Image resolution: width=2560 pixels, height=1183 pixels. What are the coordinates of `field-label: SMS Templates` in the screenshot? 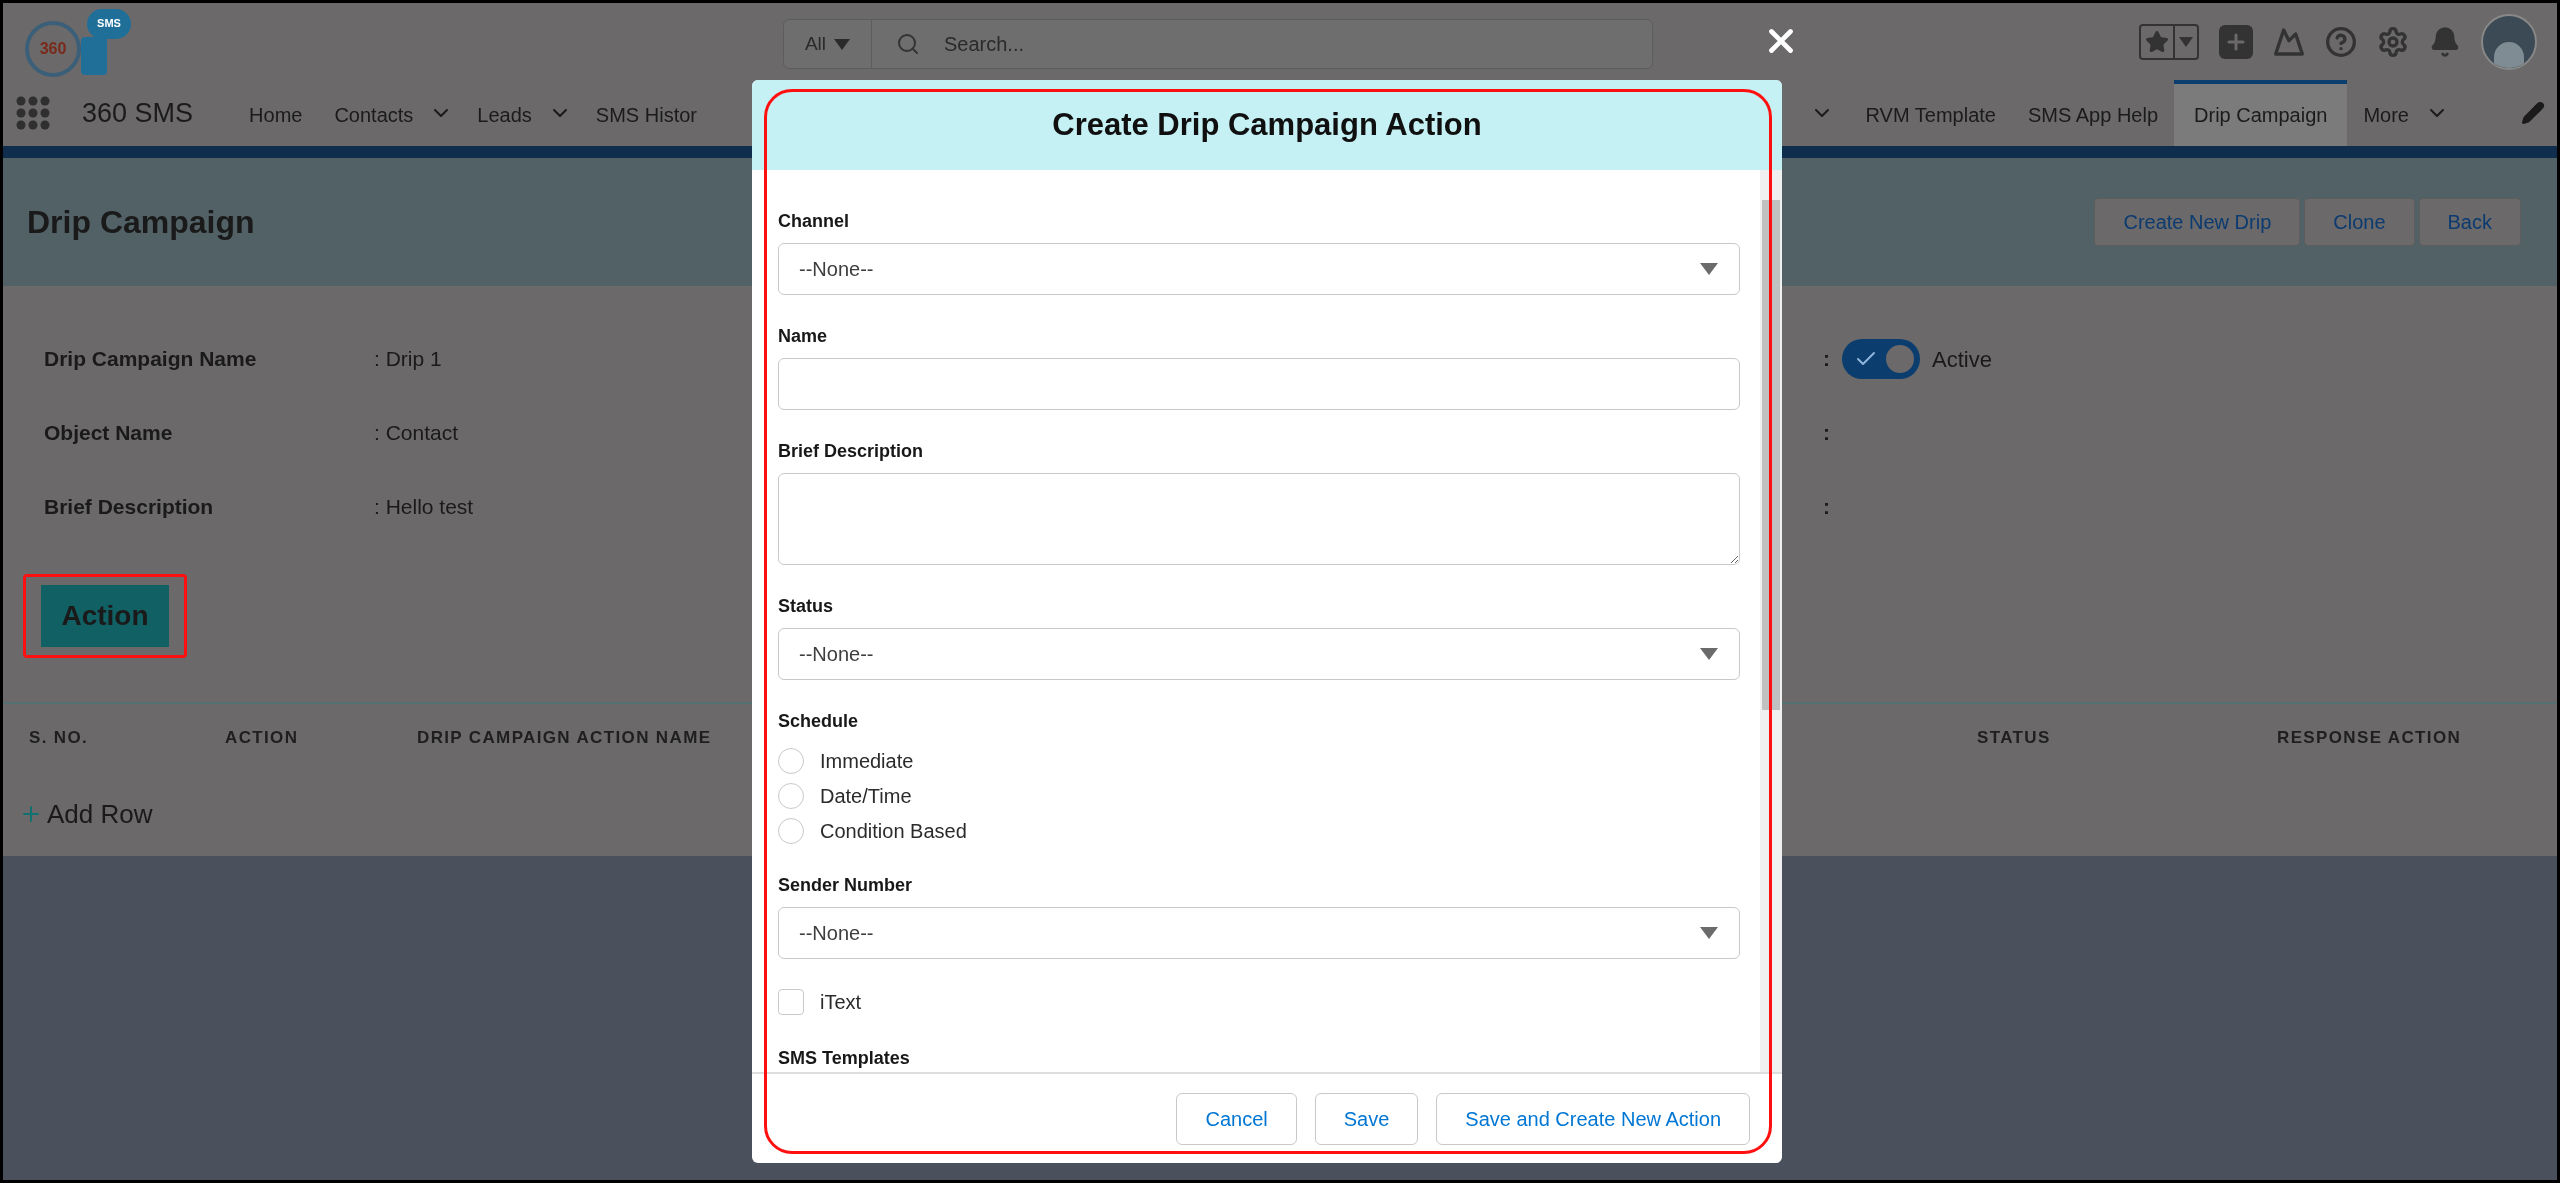 It's located at (844, 1058).